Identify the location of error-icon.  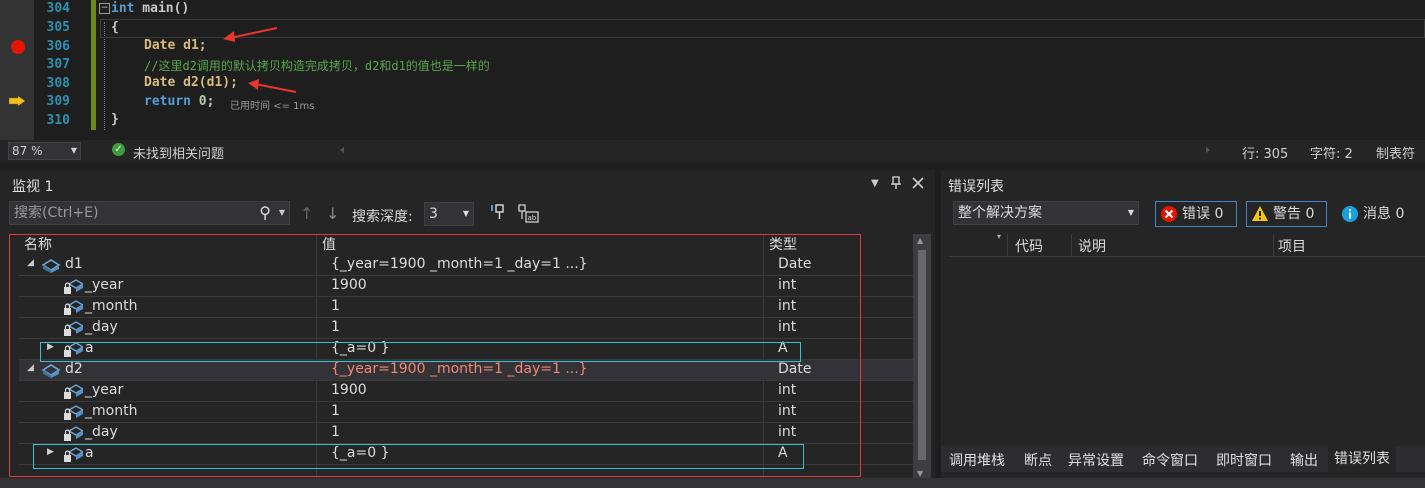
(1169, 214).